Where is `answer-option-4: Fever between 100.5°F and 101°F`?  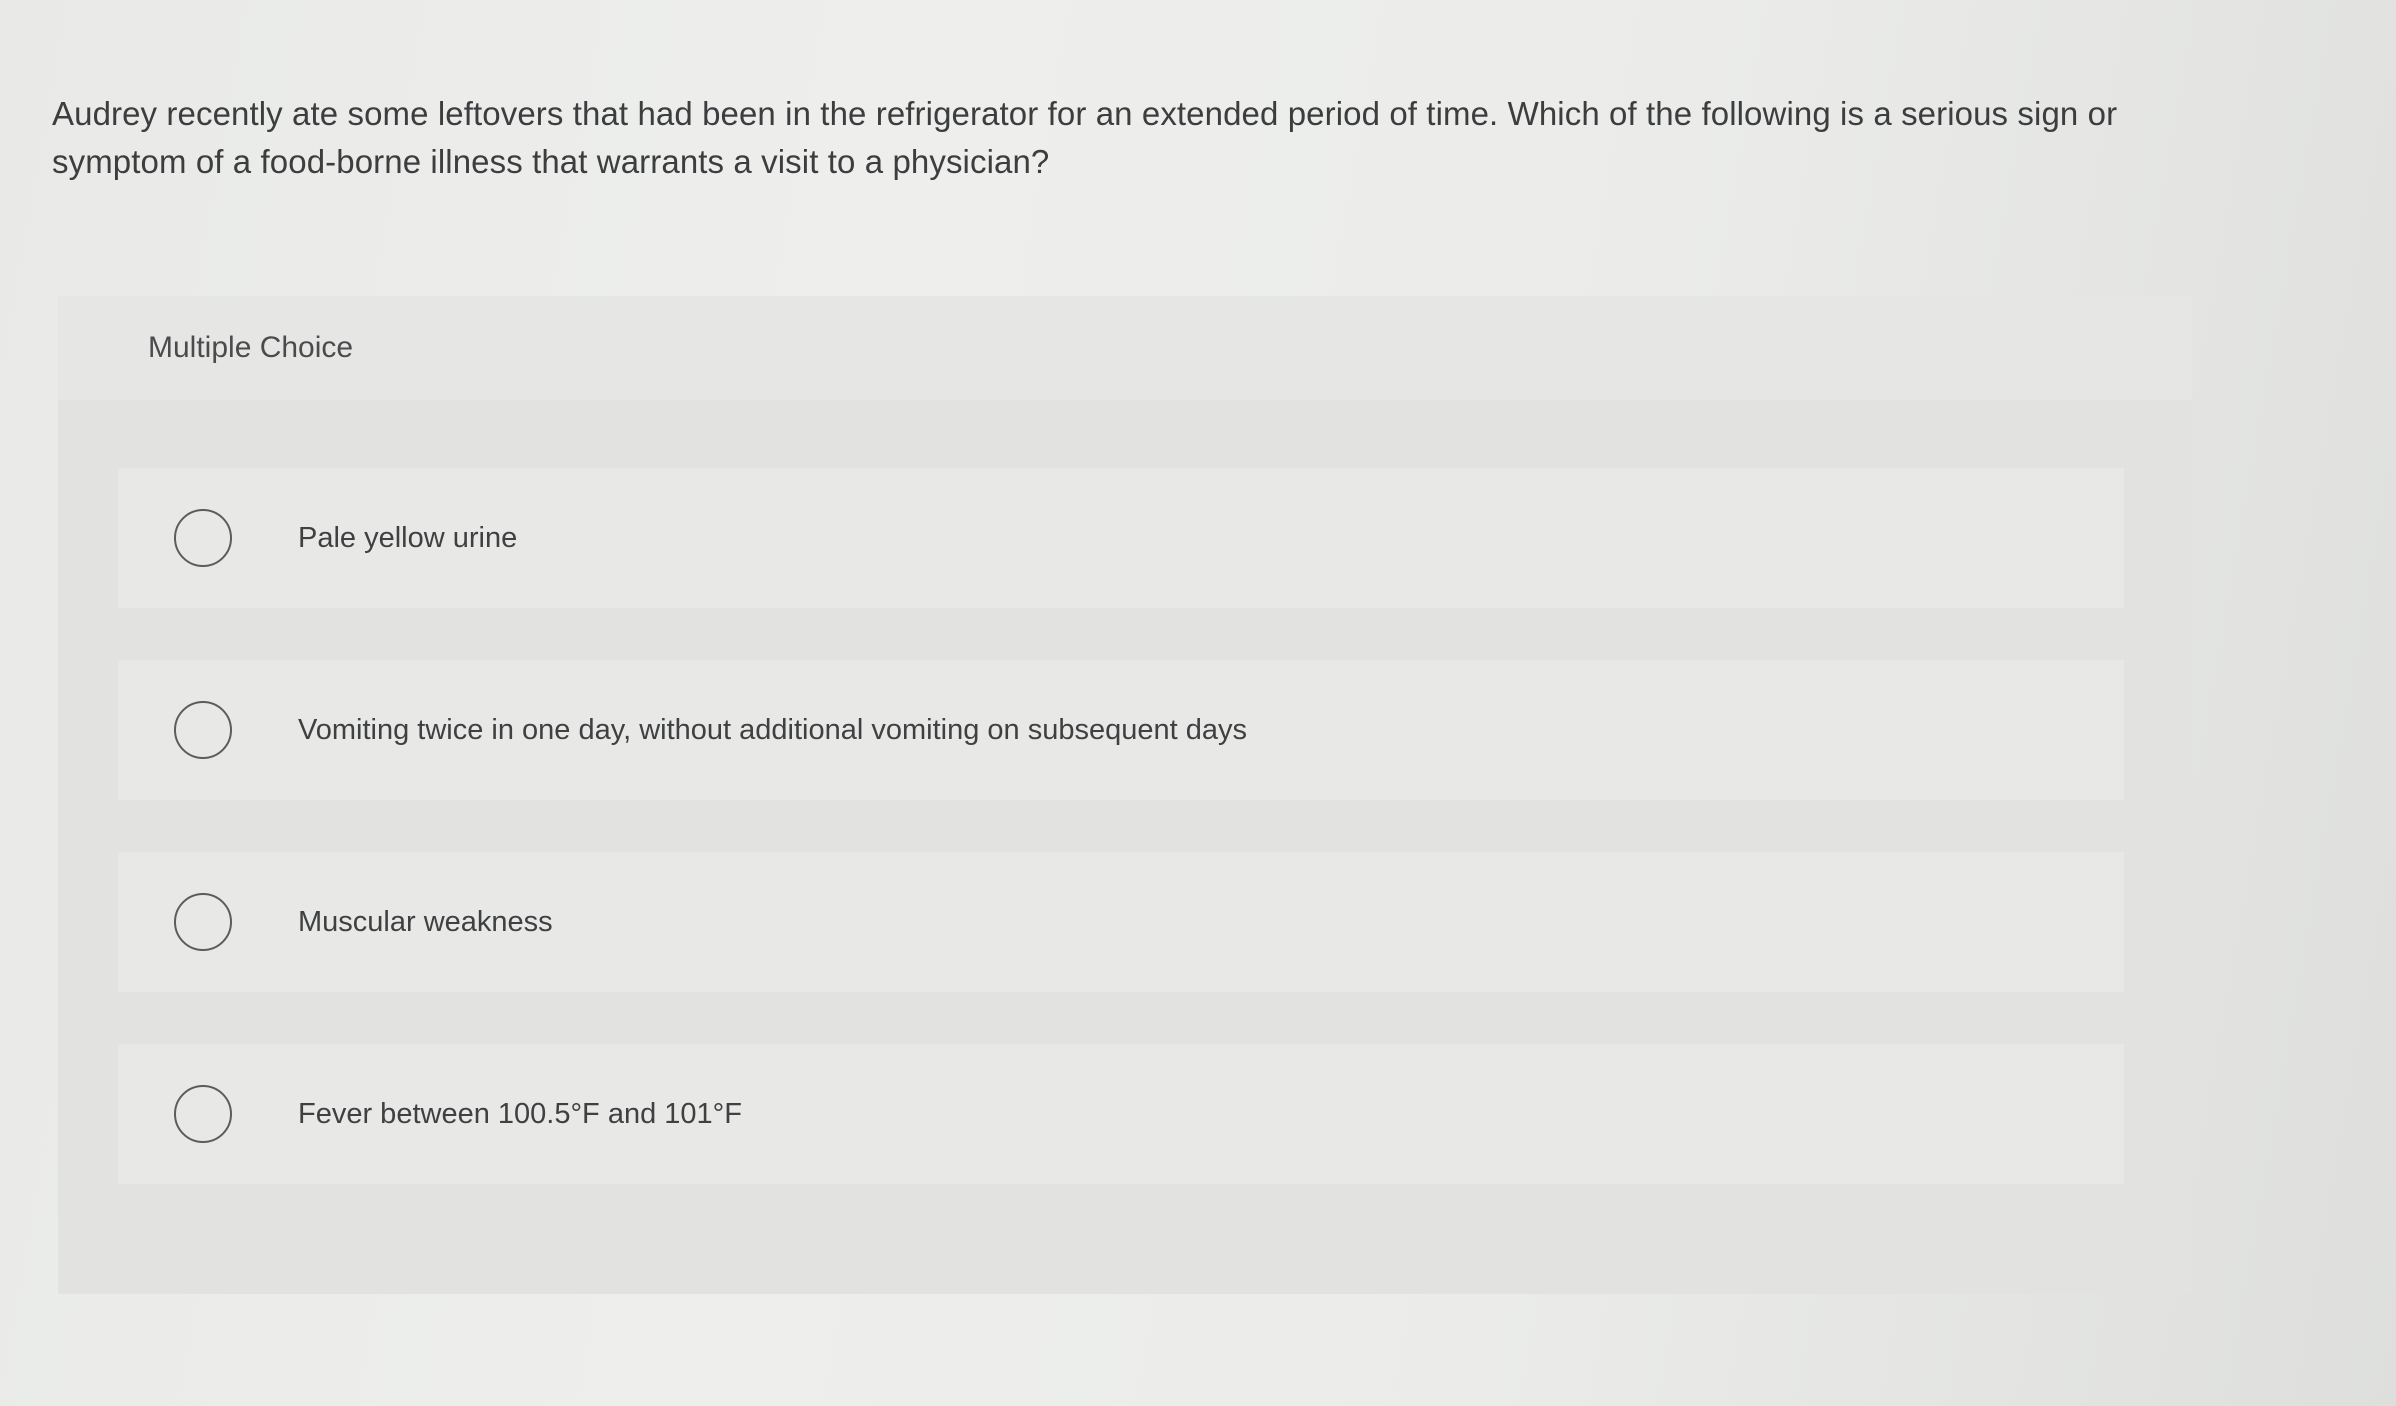 answer-option-4: Fever between 100.5°F and 101°F is located at coordinates (1121, 1114).